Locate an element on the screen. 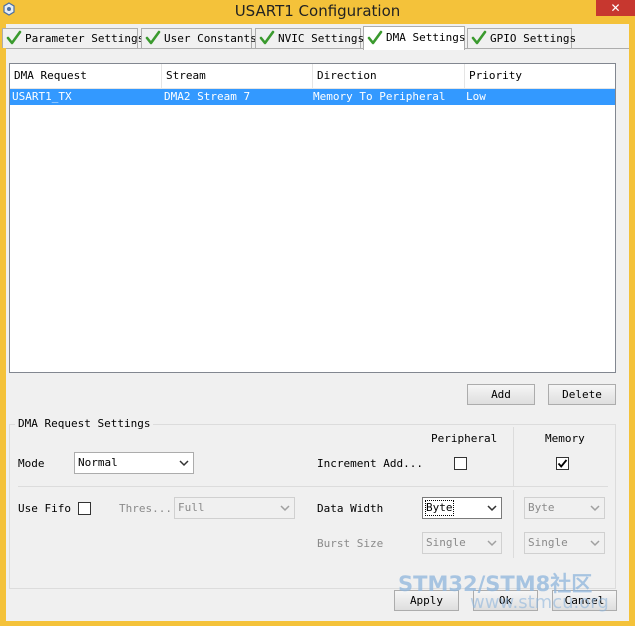 The image size is (635, 626). data-width-label: Data Width is located at coordinates (350, 508).